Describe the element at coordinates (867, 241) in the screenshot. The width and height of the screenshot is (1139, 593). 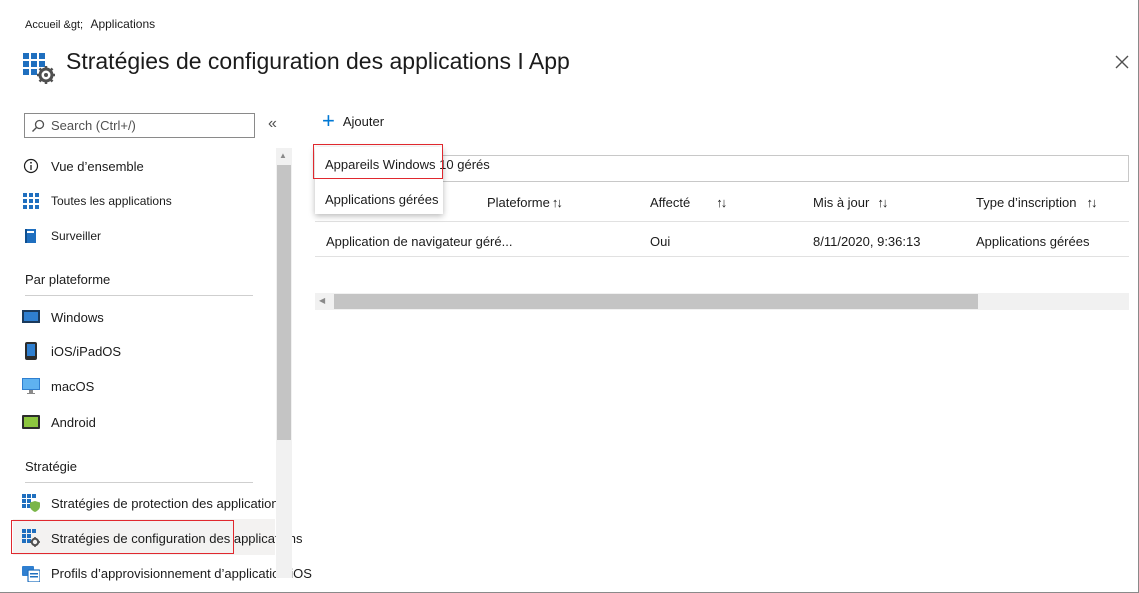
I see `table-cell-updated: 8/11/2020, 9:36:13` at that location.